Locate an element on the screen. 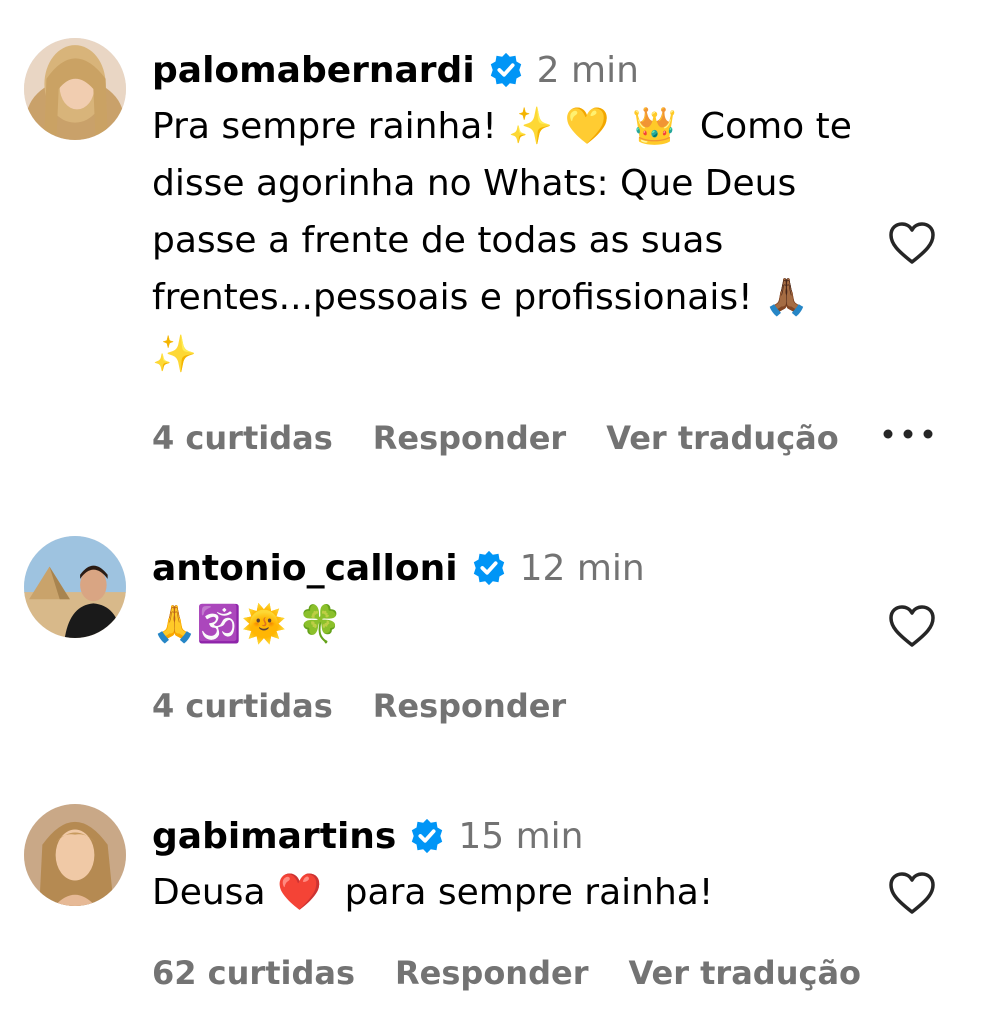 The width and height of the screenshot is (984, 1016). comment-header: palomabernardi 2 min is located at coordinates (512, 70).